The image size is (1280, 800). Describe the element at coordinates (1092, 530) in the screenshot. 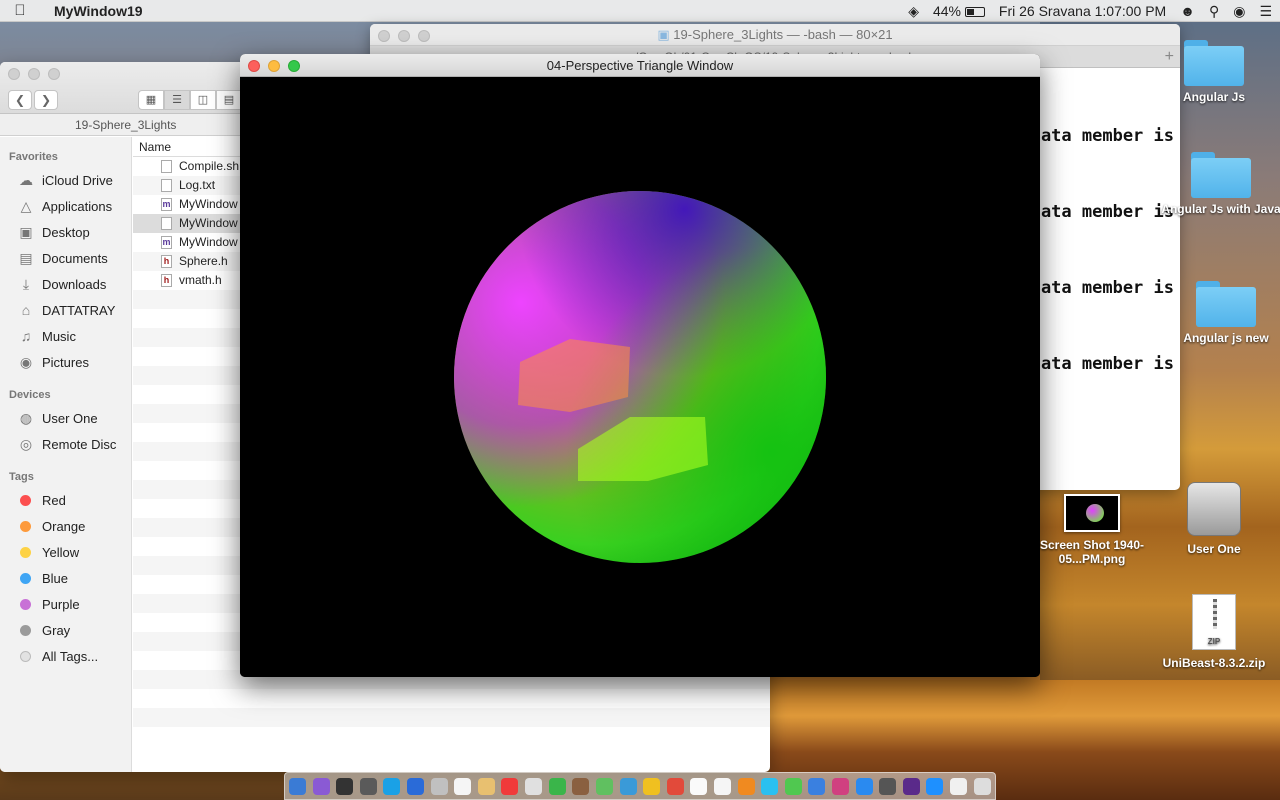

I see `desktop-icon-screenshot: Screen Shot 1940-05...PM.png` at that location.